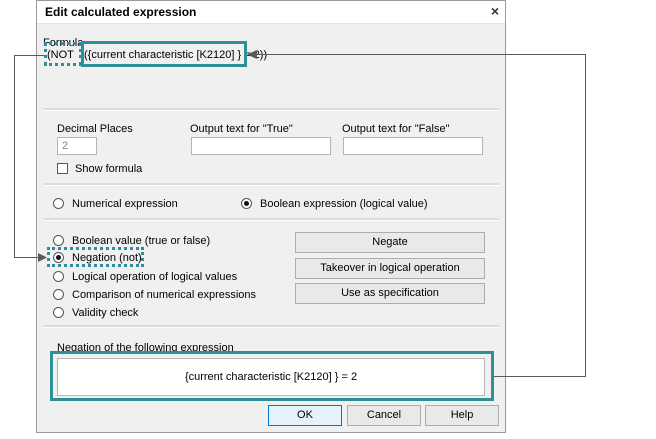 Image resolution: width=656 pixels, height=439 pixels. Describe the element at coordinates (344, 204) in the screenshot. I see `boolean-expression-label: Boolean expression (logical value)` at that location.